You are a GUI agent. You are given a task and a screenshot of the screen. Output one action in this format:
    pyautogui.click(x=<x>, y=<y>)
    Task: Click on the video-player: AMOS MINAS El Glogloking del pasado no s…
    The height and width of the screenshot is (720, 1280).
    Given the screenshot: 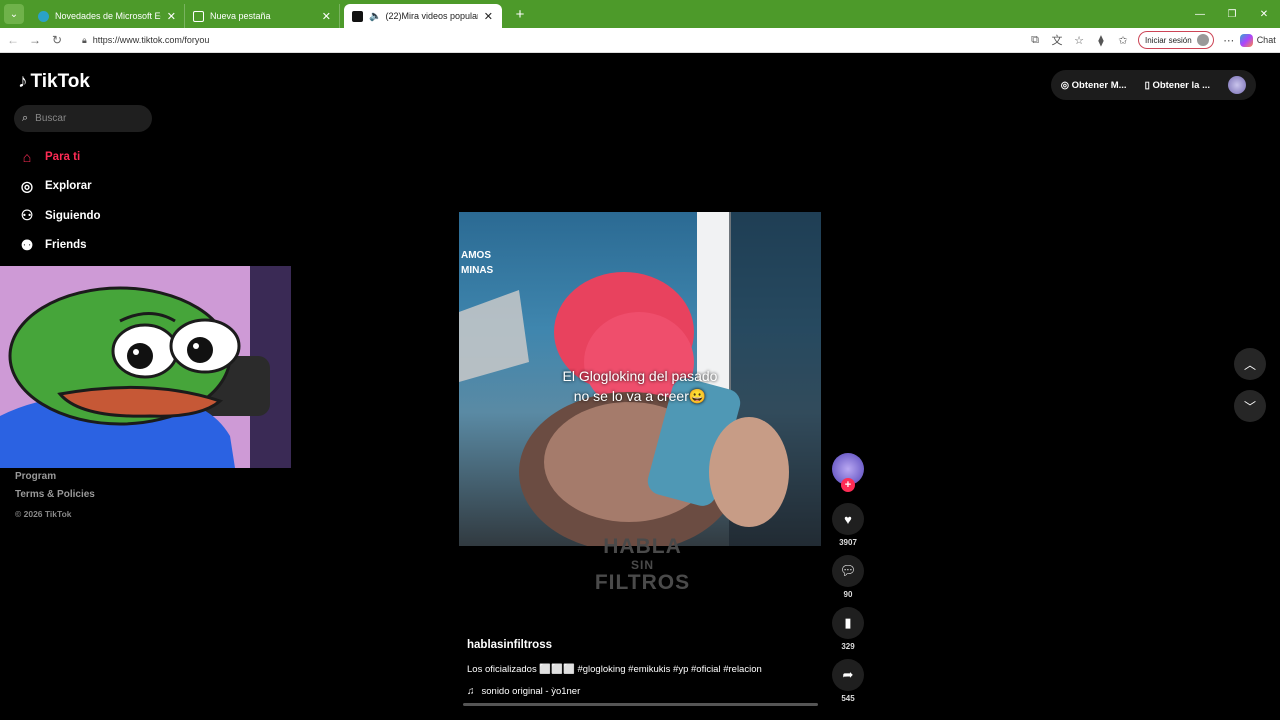 What is the action you would take?
    pyautogui.click(x=640, y=379)
    